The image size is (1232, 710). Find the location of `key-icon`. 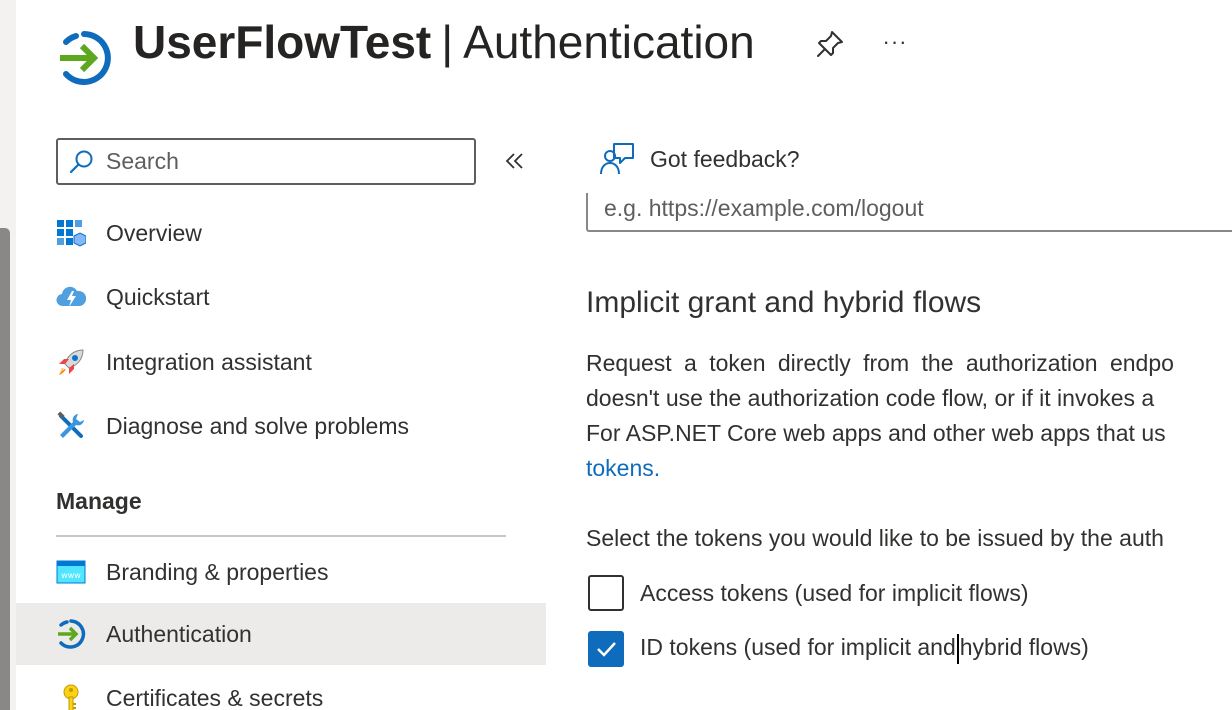

key-icon is located at coordinates (71, 697).